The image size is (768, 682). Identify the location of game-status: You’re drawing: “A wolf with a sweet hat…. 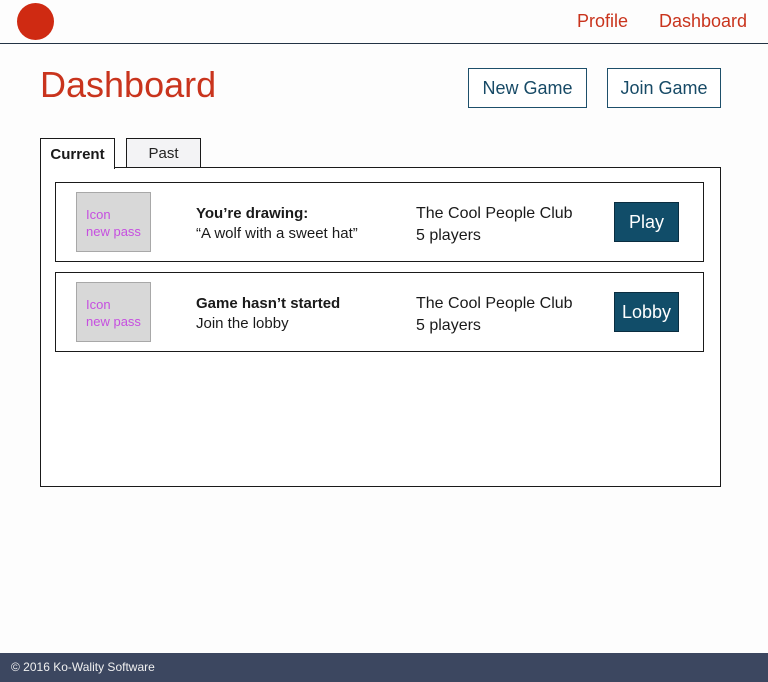
(277, 224).